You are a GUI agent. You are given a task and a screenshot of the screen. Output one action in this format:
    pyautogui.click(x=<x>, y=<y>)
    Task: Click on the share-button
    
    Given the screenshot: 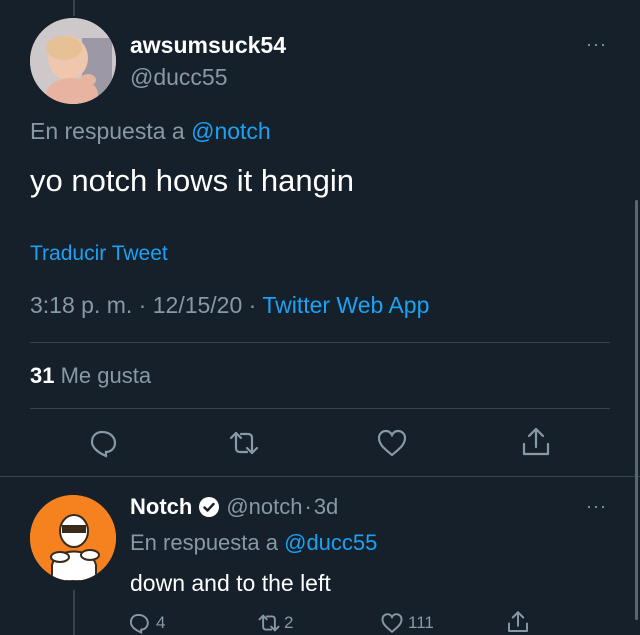 What is the action you would take?
    pyautogui.click(x=536, y=442)
    